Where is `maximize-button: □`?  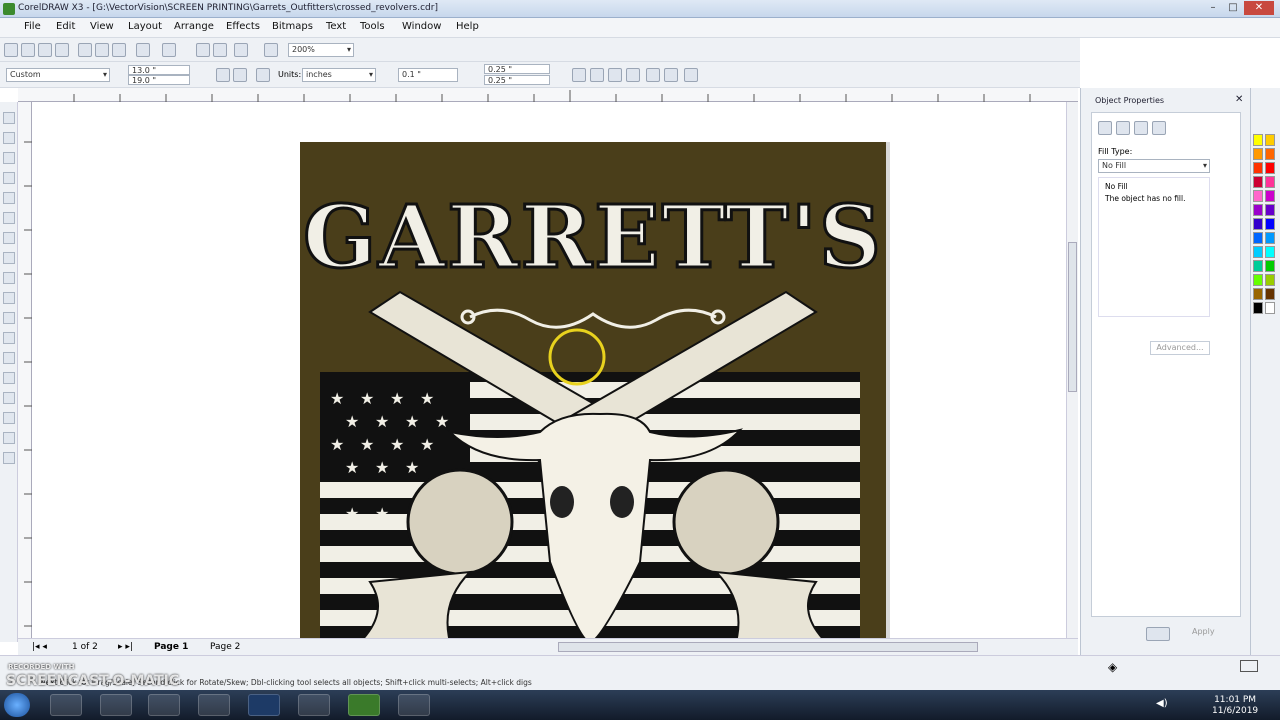 maximize-button: □ is located at coordinates (1233, 8).